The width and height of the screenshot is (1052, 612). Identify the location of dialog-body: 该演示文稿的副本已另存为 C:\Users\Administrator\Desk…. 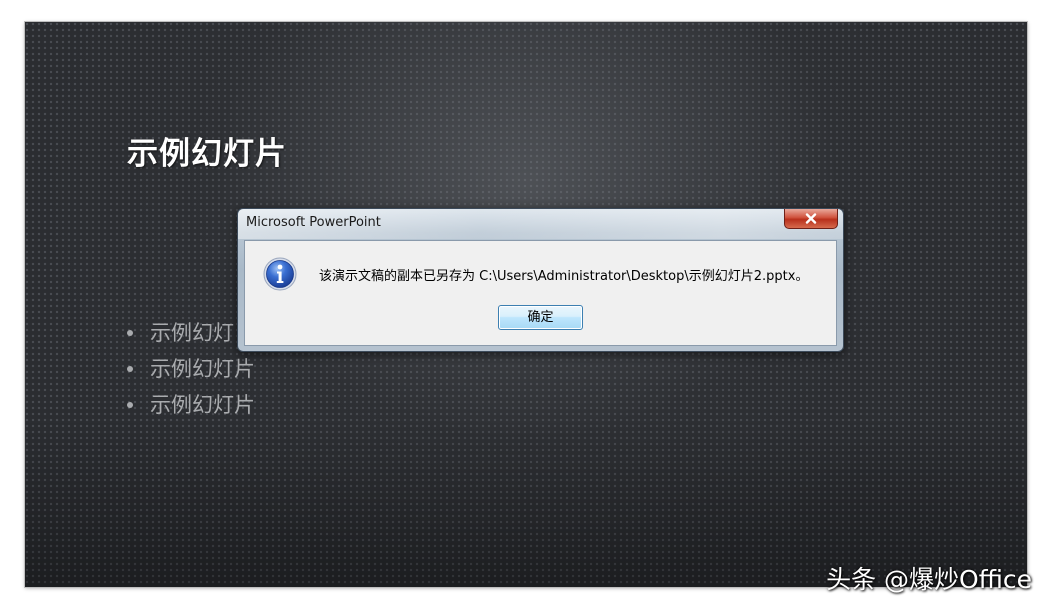
(540, 293).